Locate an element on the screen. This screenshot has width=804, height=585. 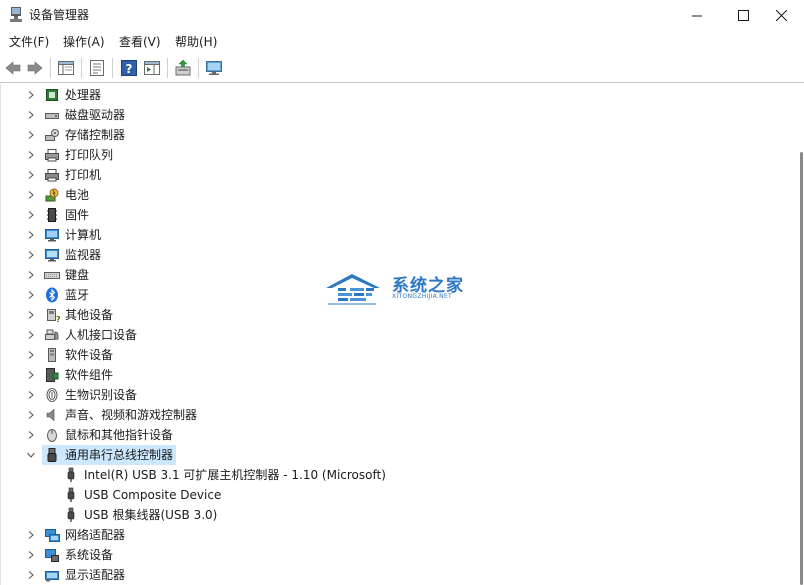
tree-item-label: 计算机 is located at coordinates (83, 235).